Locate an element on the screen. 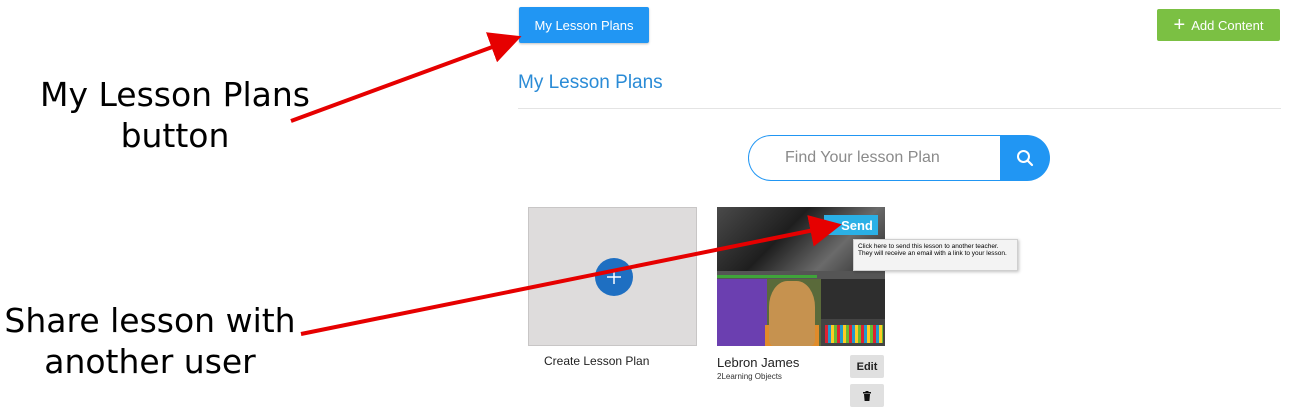 Image resolution: width=1296 pixels, height=416 pixels. thumbnail-books is located at coordinates (854, 334).